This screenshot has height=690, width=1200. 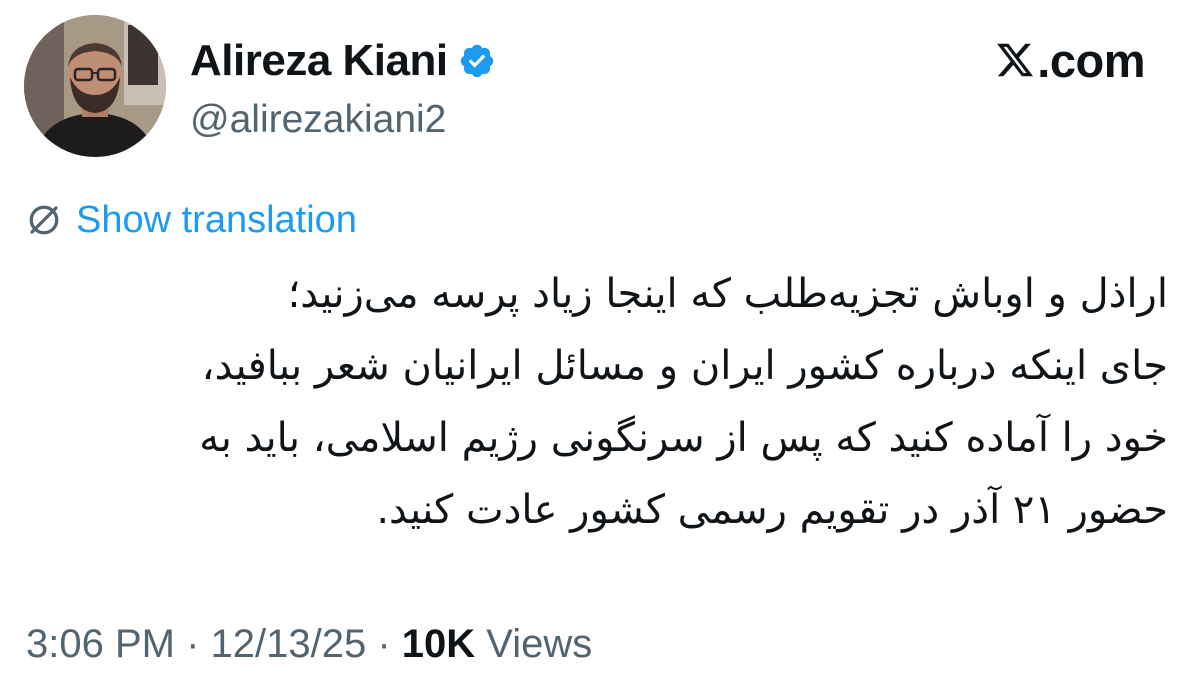 What do you see at coordinates (1015, 60) in the screenshot?
I see `x-logo-icon` at bounding box center [1015, 60].